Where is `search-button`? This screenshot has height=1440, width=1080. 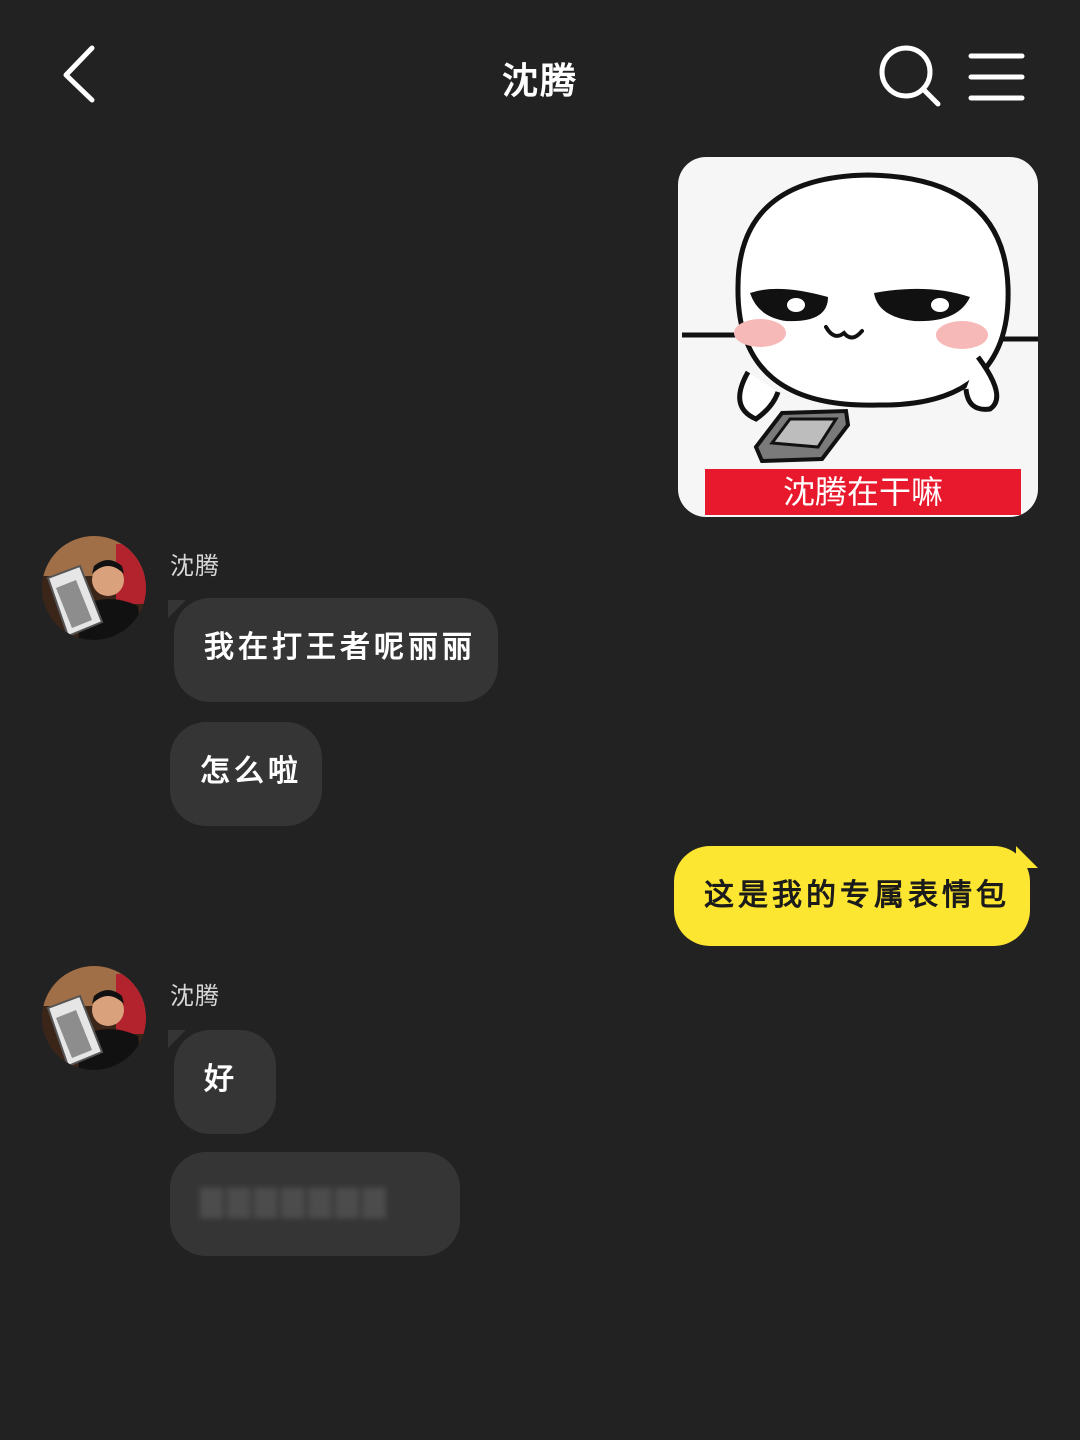
search-button is located at coordinates (911, 77).